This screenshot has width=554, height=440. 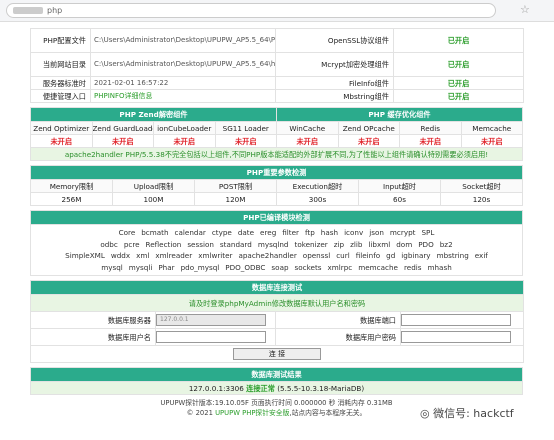 I want to click on module-name: redis, so click(x=412, y=267).